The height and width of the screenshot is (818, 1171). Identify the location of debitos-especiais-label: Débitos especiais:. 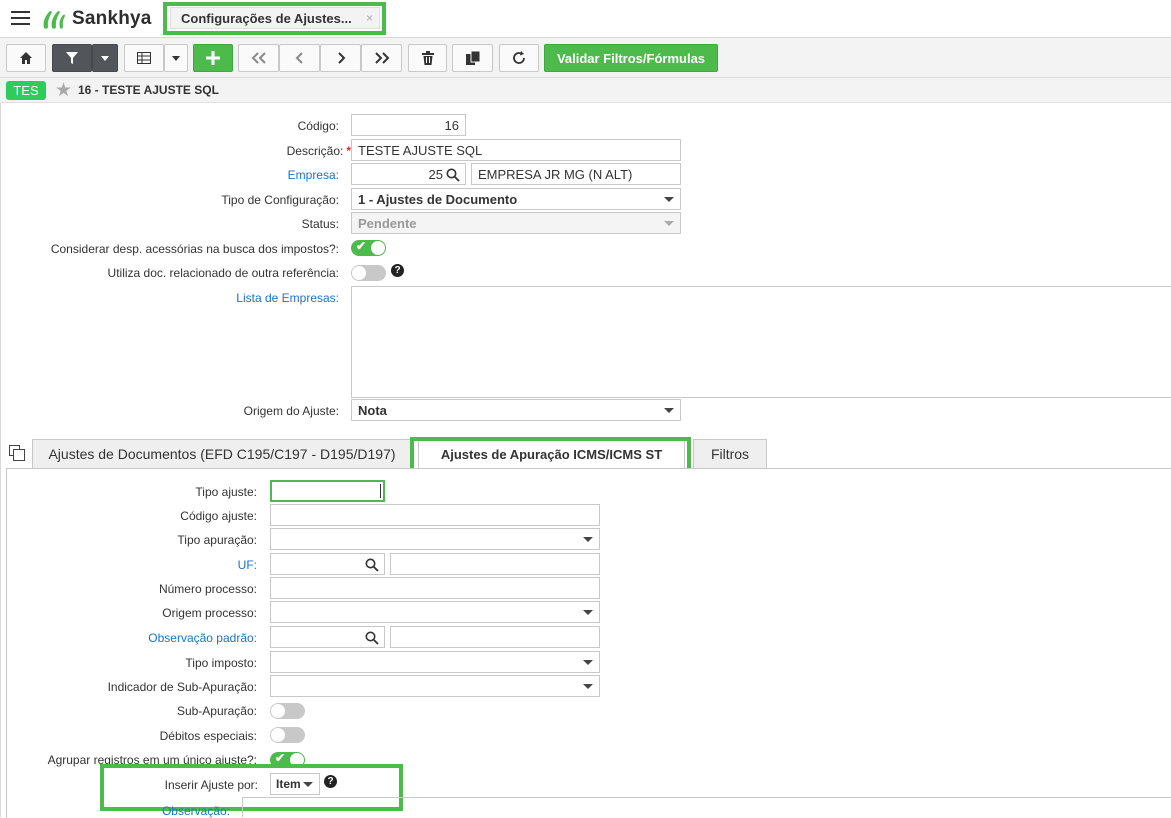
(208, 736).